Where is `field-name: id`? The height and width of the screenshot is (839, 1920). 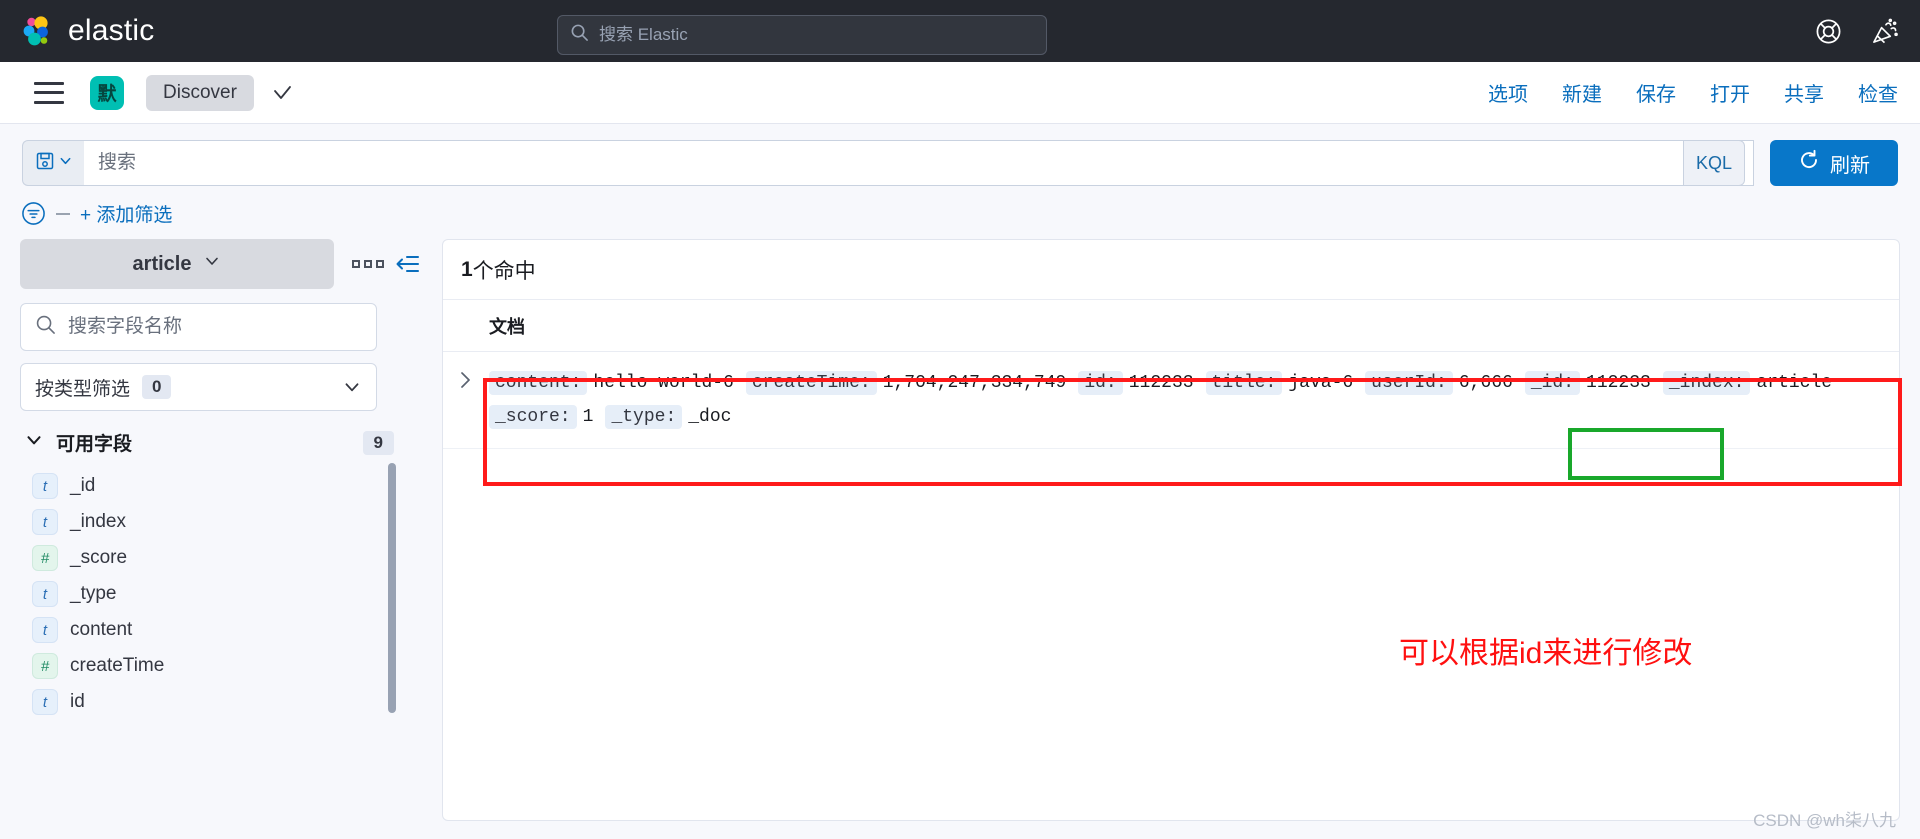
field-name: id is located at coordinates (77, 701).